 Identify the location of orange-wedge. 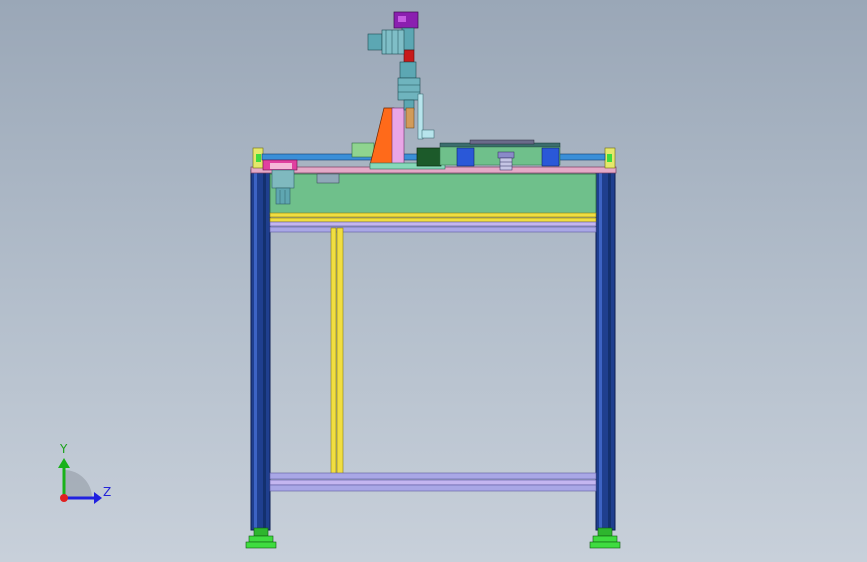
(387, 136).